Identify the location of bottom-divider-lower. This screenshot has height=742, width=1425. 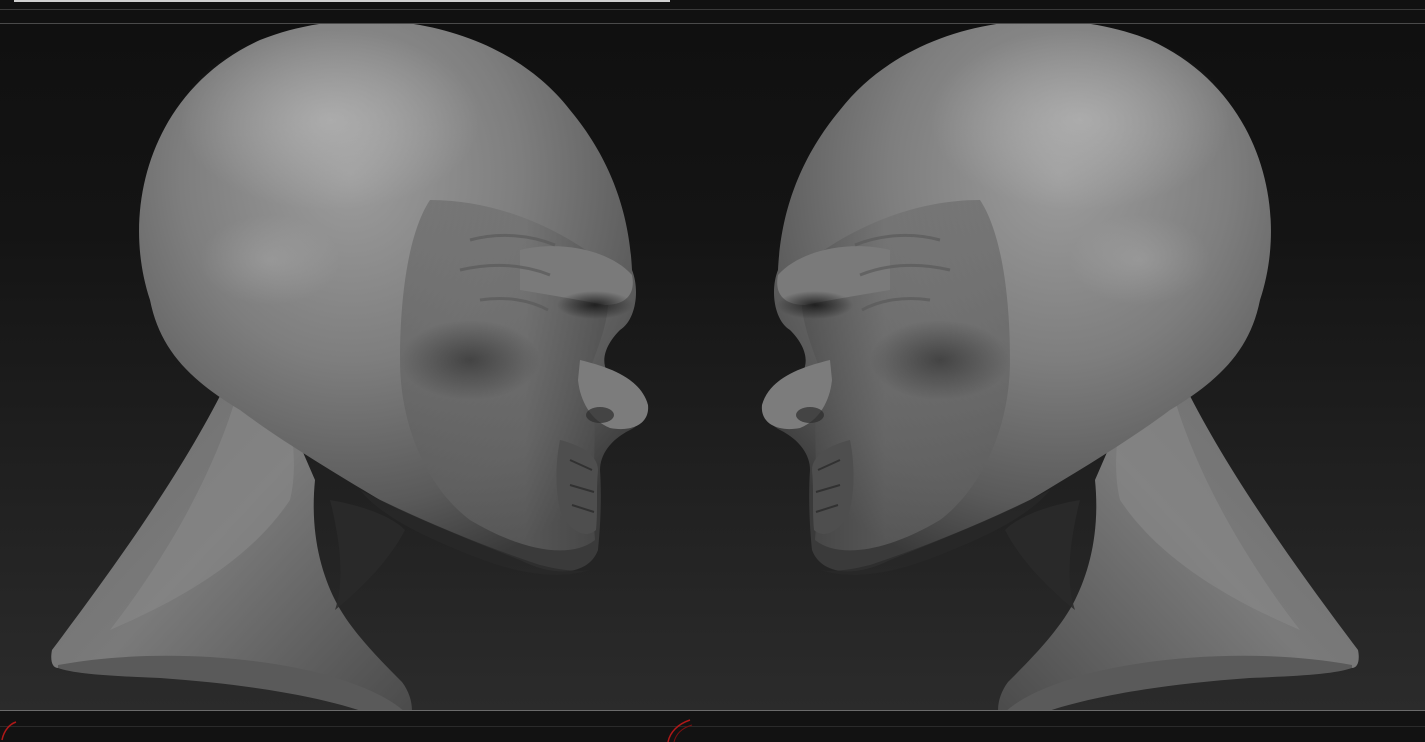
(712, 726).